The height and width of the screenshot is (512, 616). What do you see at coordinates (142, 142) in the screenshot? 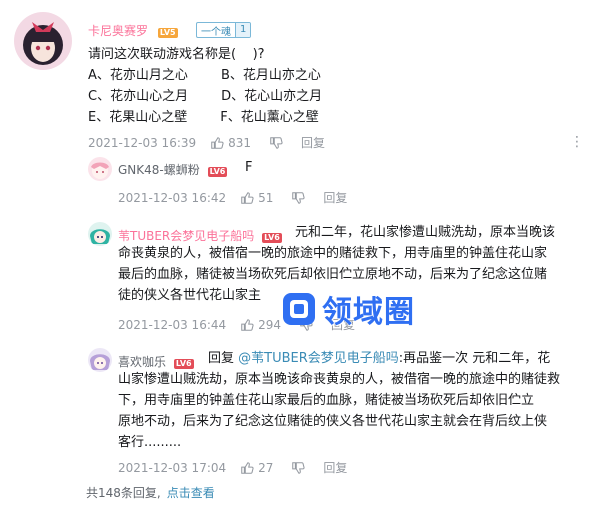
I see `comment-date: 2021-12-03 16:39` at bounding box center [142, 142].